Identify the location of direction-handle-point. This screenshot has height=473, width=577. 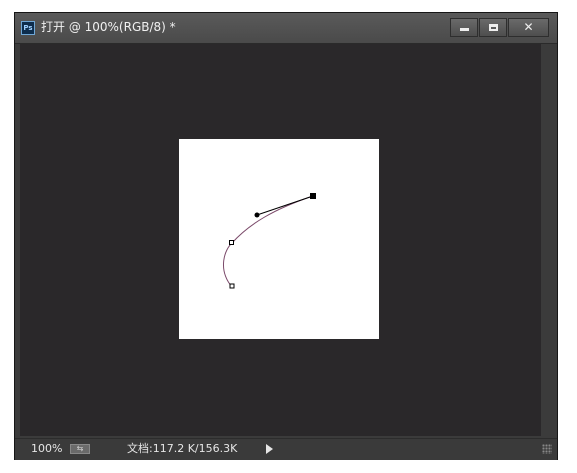
(257, 215).